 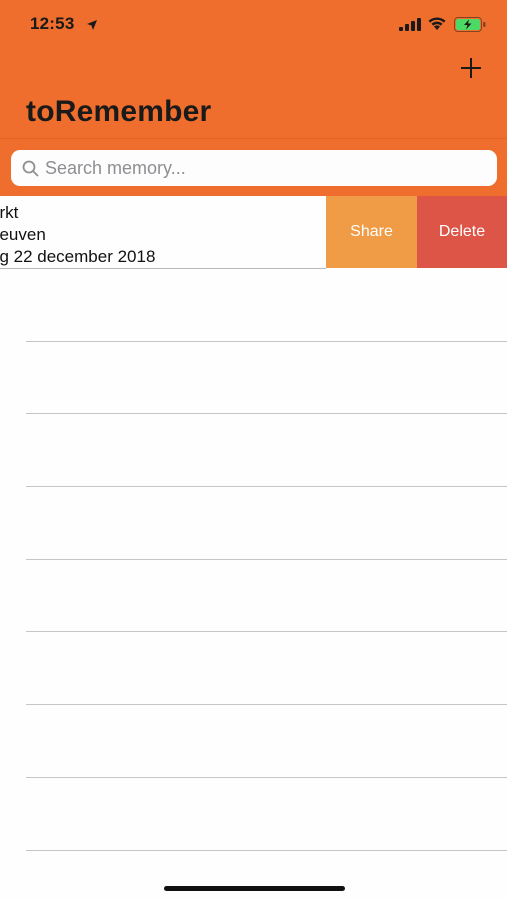 I want to click on status-bar: 12:53, so click(x=253, y=24).